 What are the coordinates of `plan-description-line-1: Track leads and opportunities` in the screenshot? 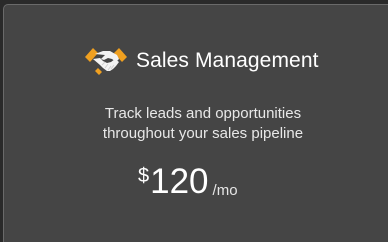 It's located at (203, 113).